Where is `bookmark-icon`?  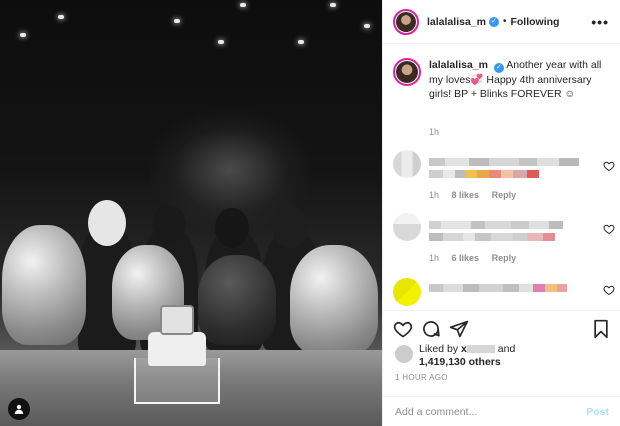
bookmark-icon is located at coordinates (601, 329).